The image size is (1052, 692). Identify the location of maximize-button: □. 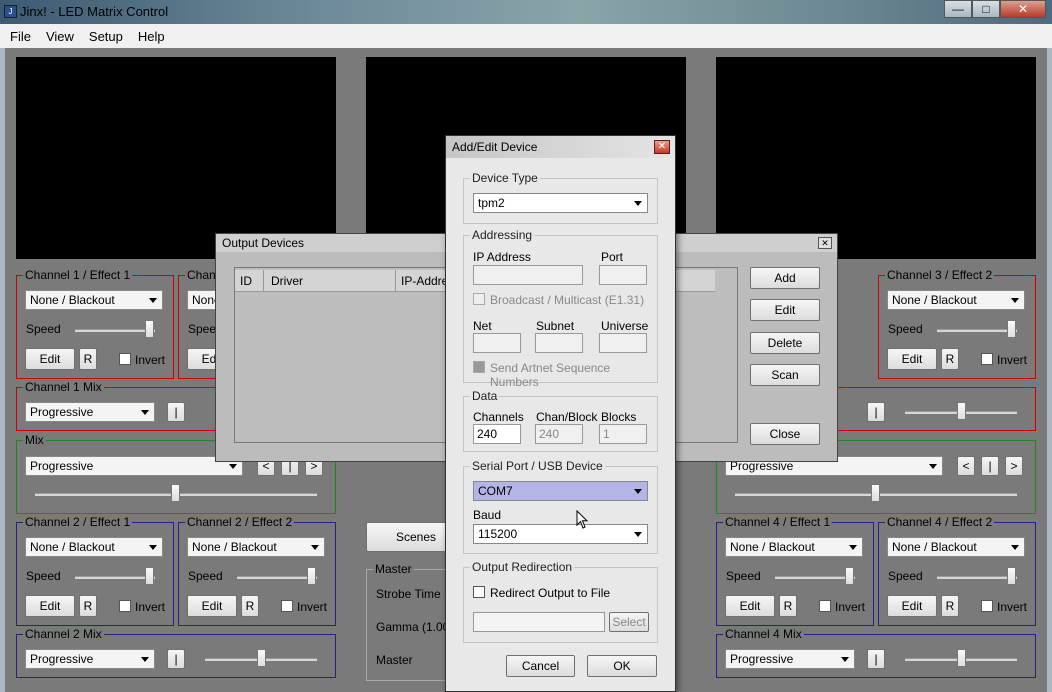
(986, 9).